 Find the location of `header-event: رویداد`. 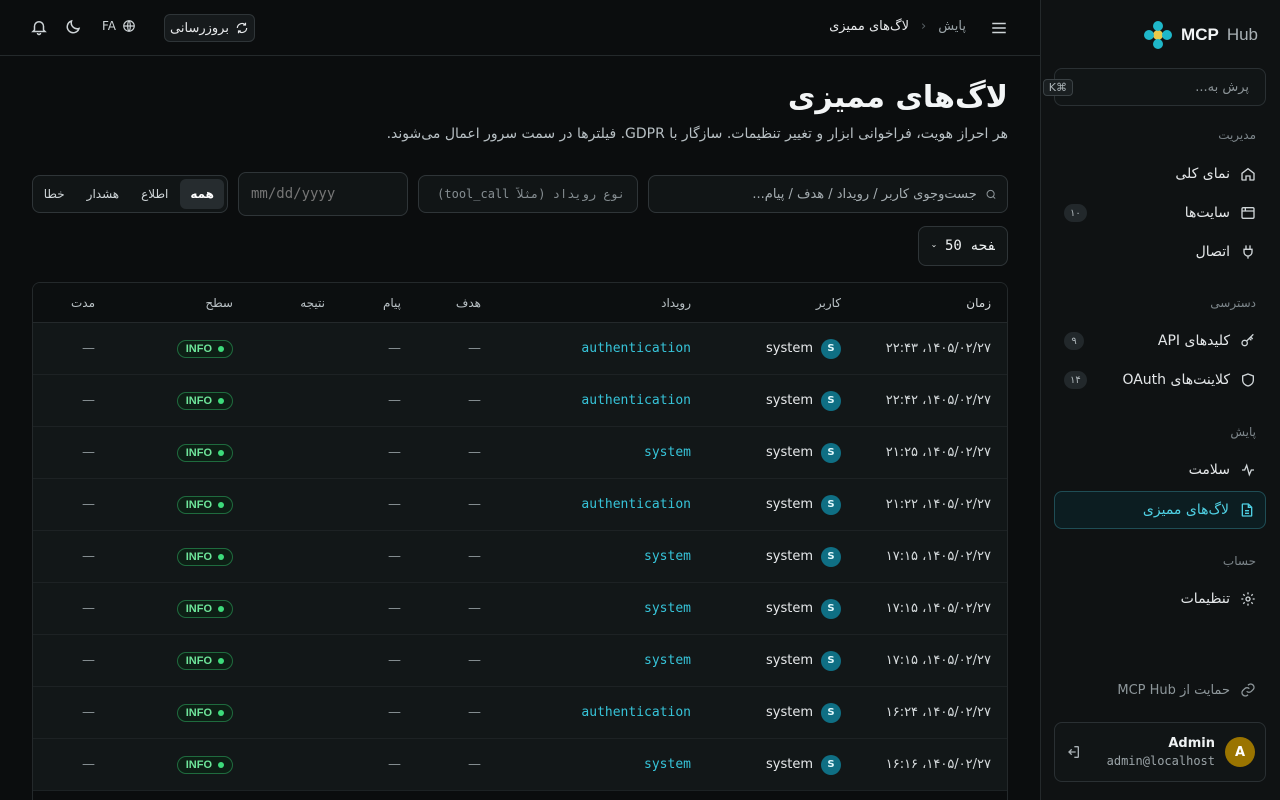

header-event: رویداد is located at coordinates (606, 303).